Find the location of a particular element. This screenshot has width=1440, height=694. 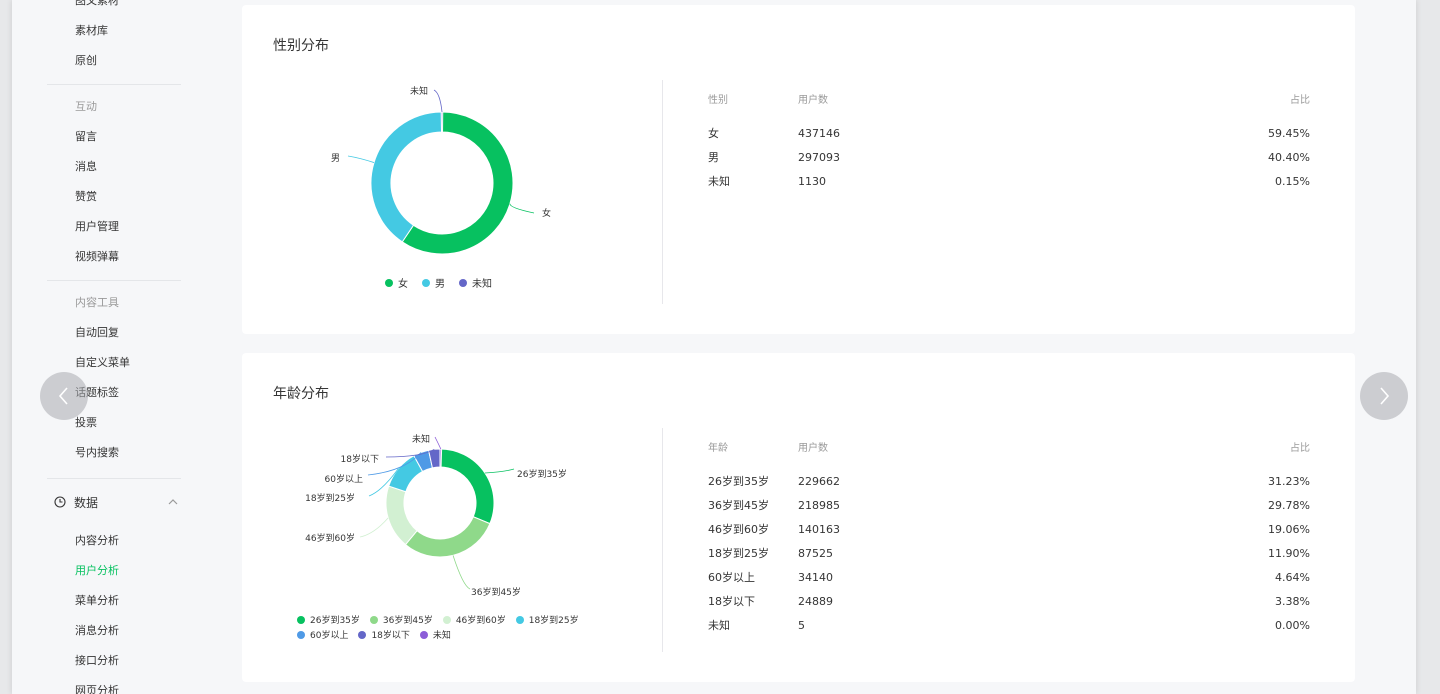

chevron-right-icon is located at coordinates (1385, 396).